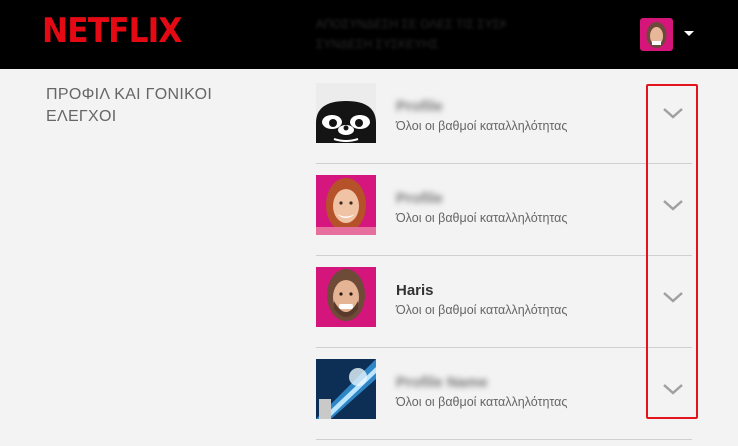  Describe the element at coordinates (689, 33) in the screenshot. I see `caret-down-icon` at that location.